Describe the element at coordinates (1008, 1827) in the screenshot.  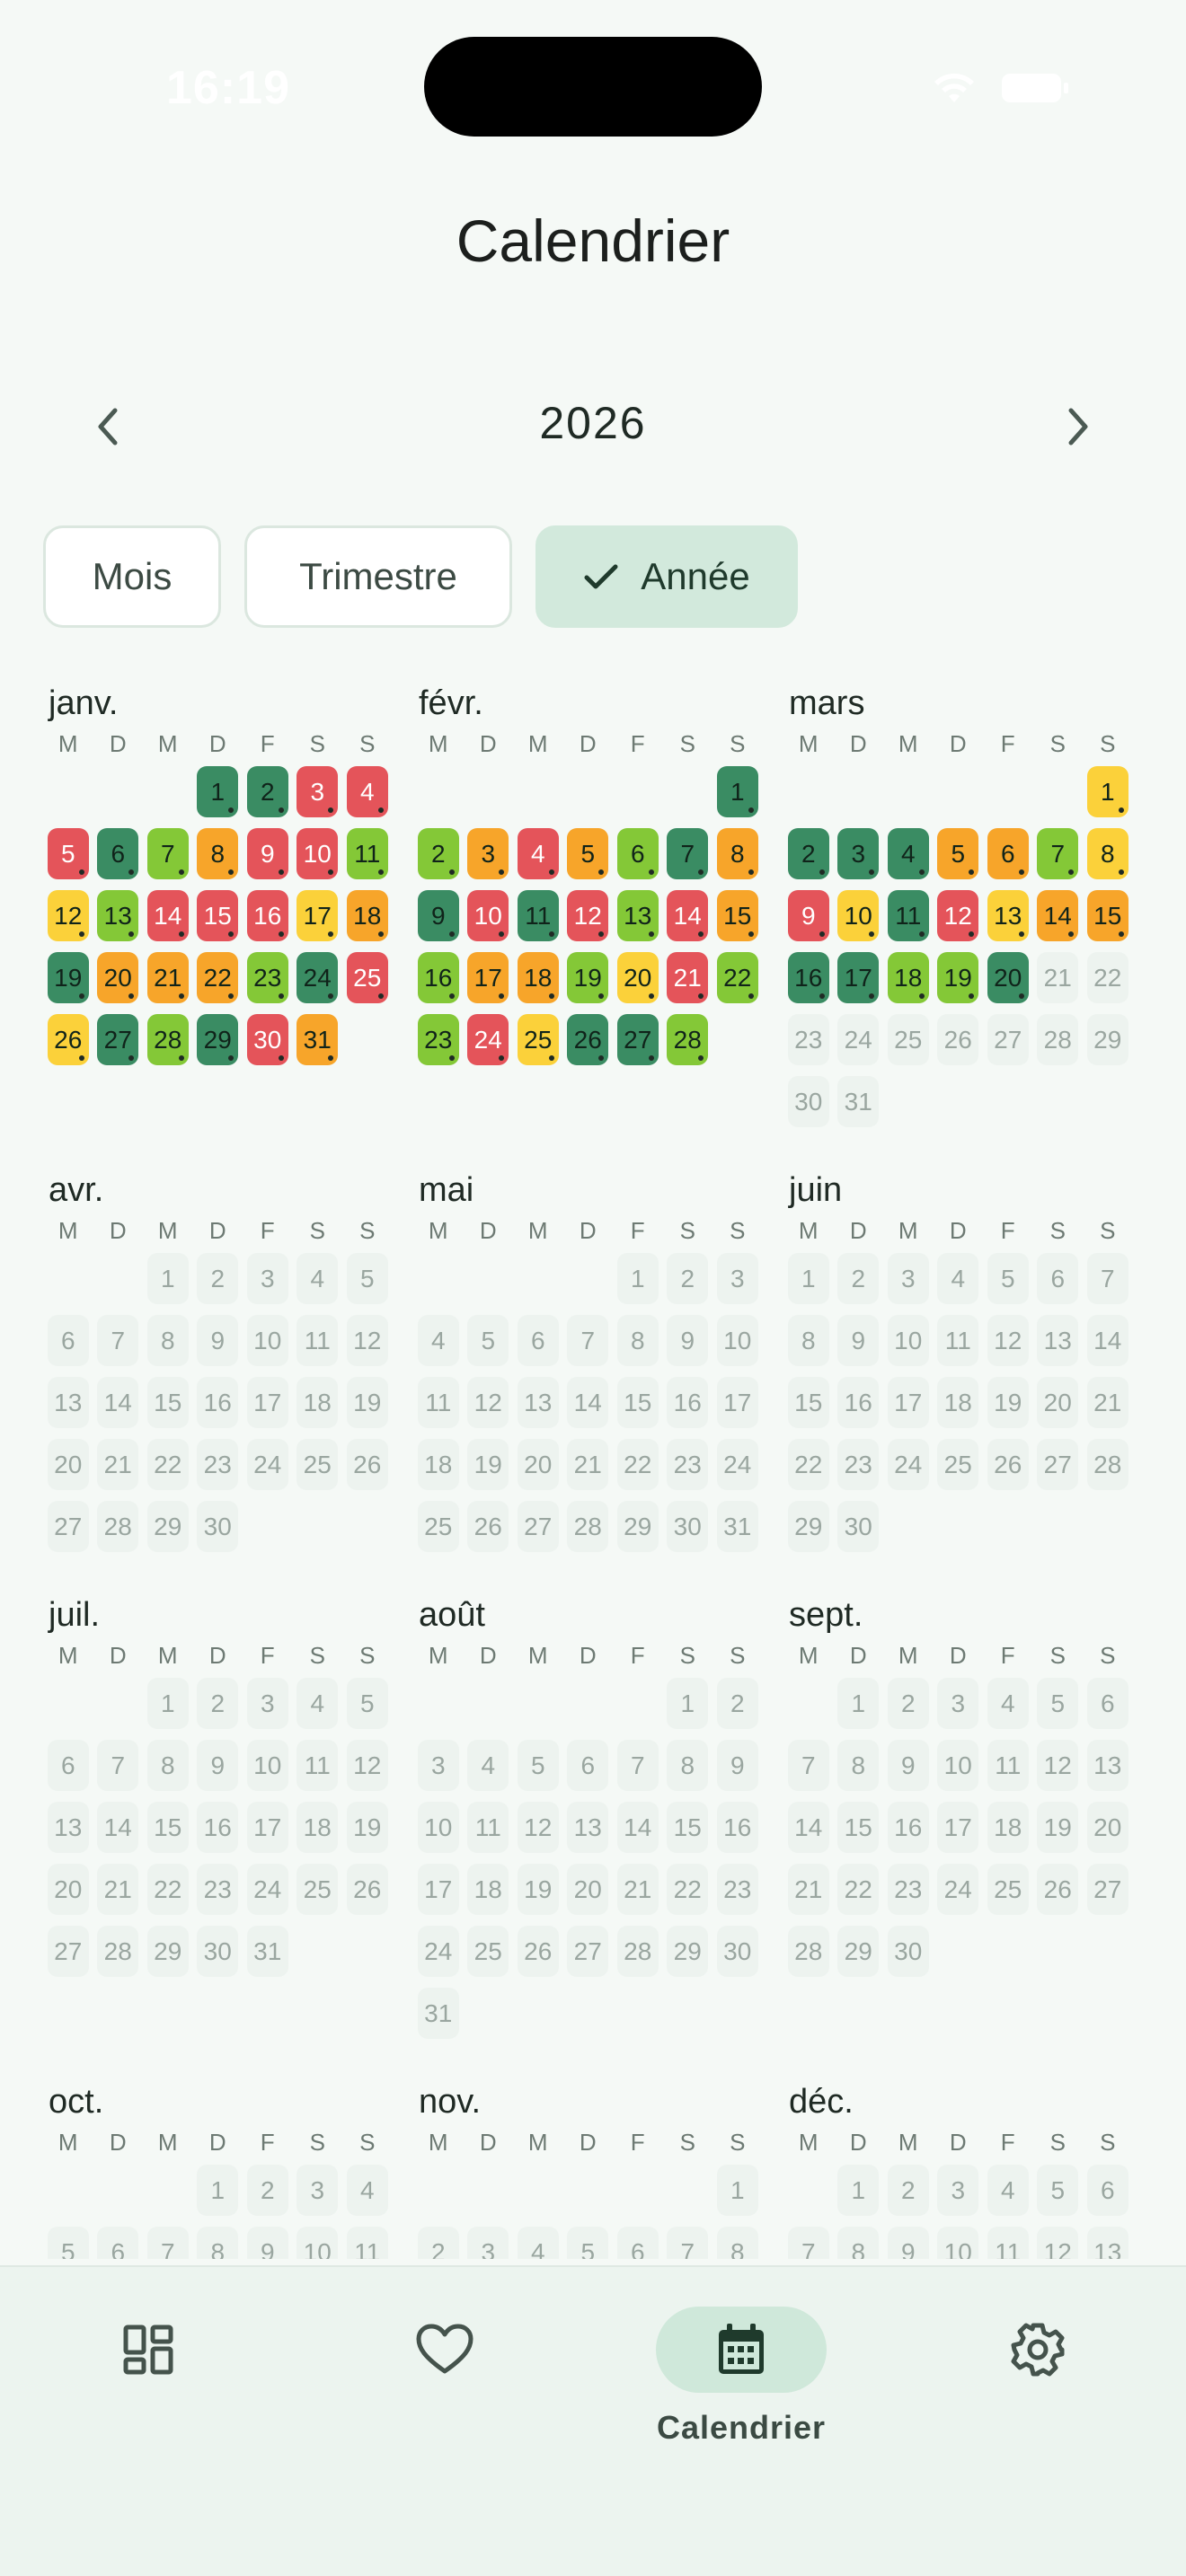
I see `day-cell: 18` at that location.